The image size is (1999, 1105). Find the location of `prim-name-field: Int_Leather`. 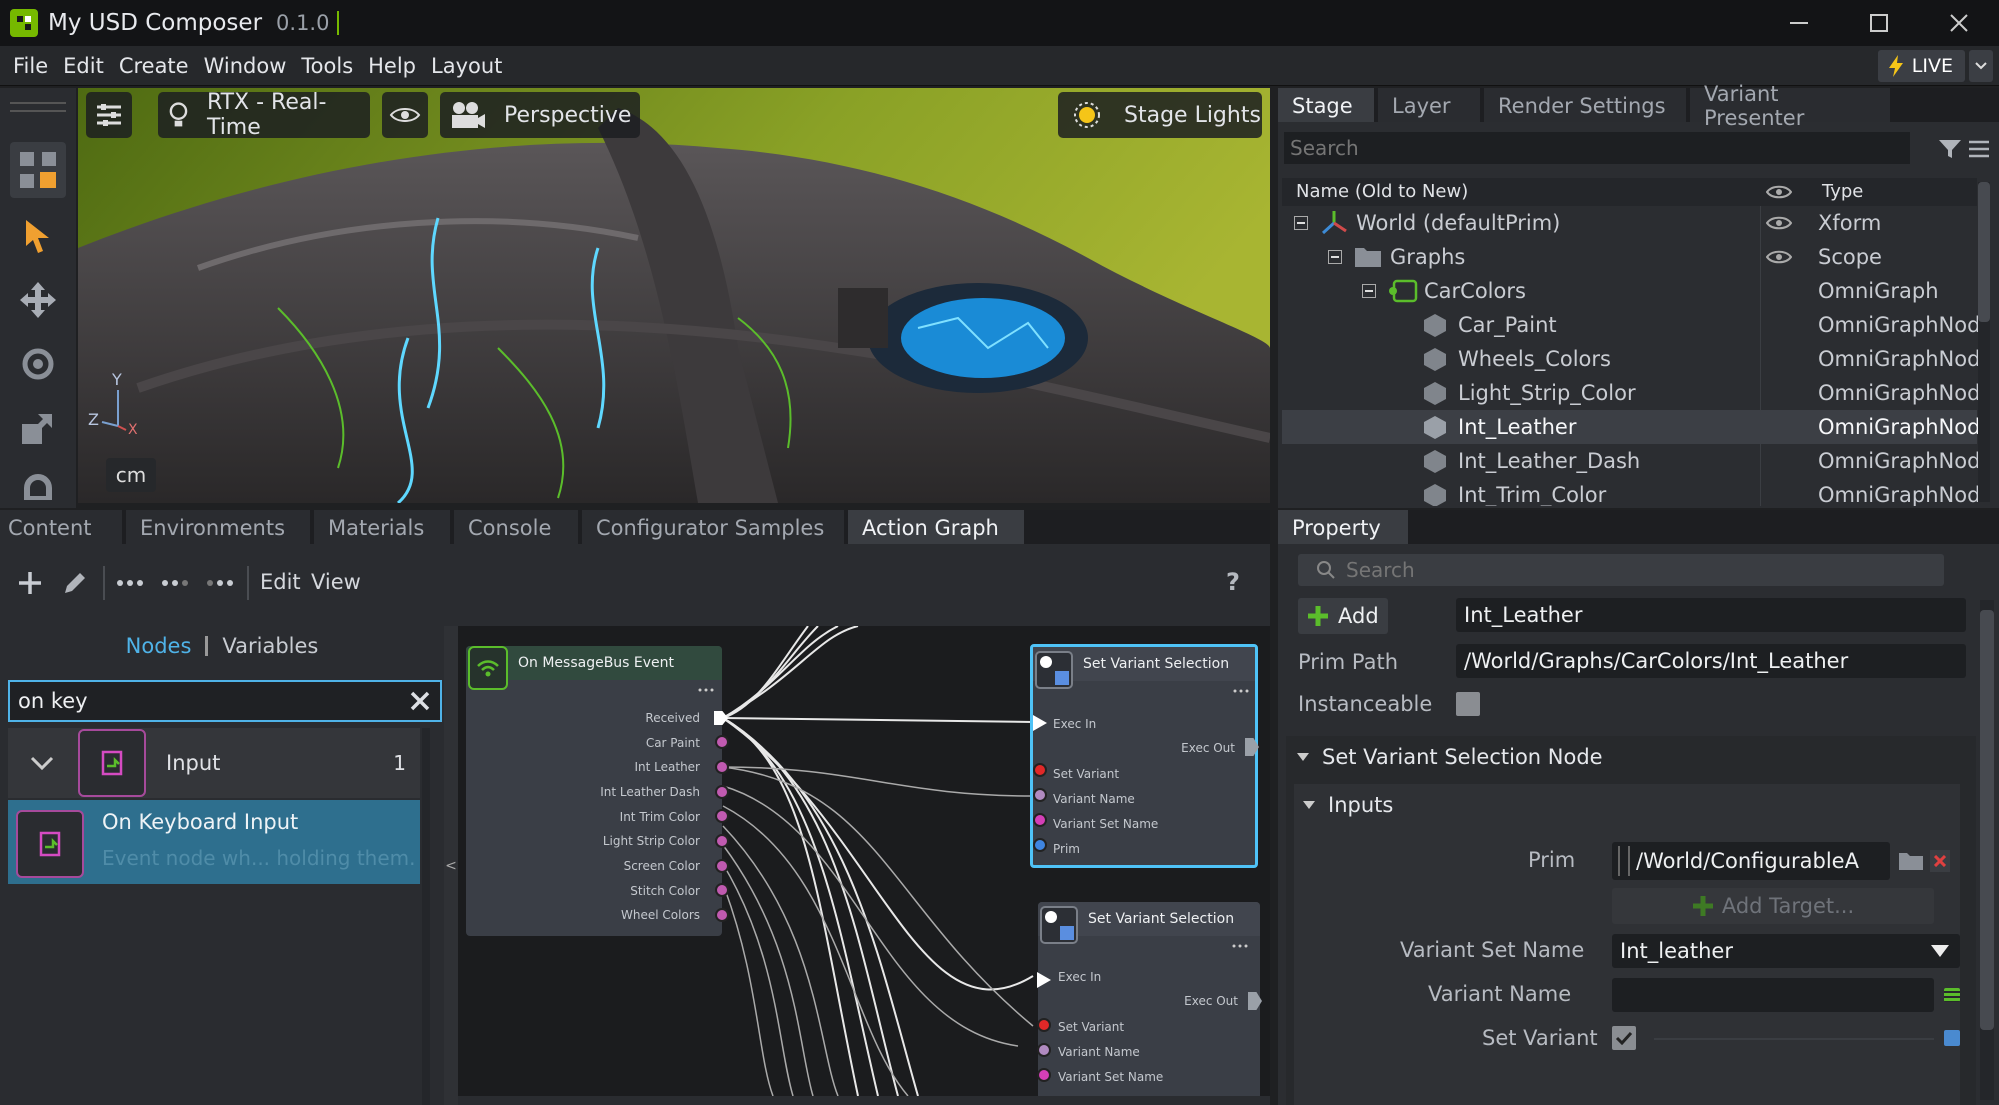

prim-name-field: Int_Leather is located at coordinates (1711, 615).